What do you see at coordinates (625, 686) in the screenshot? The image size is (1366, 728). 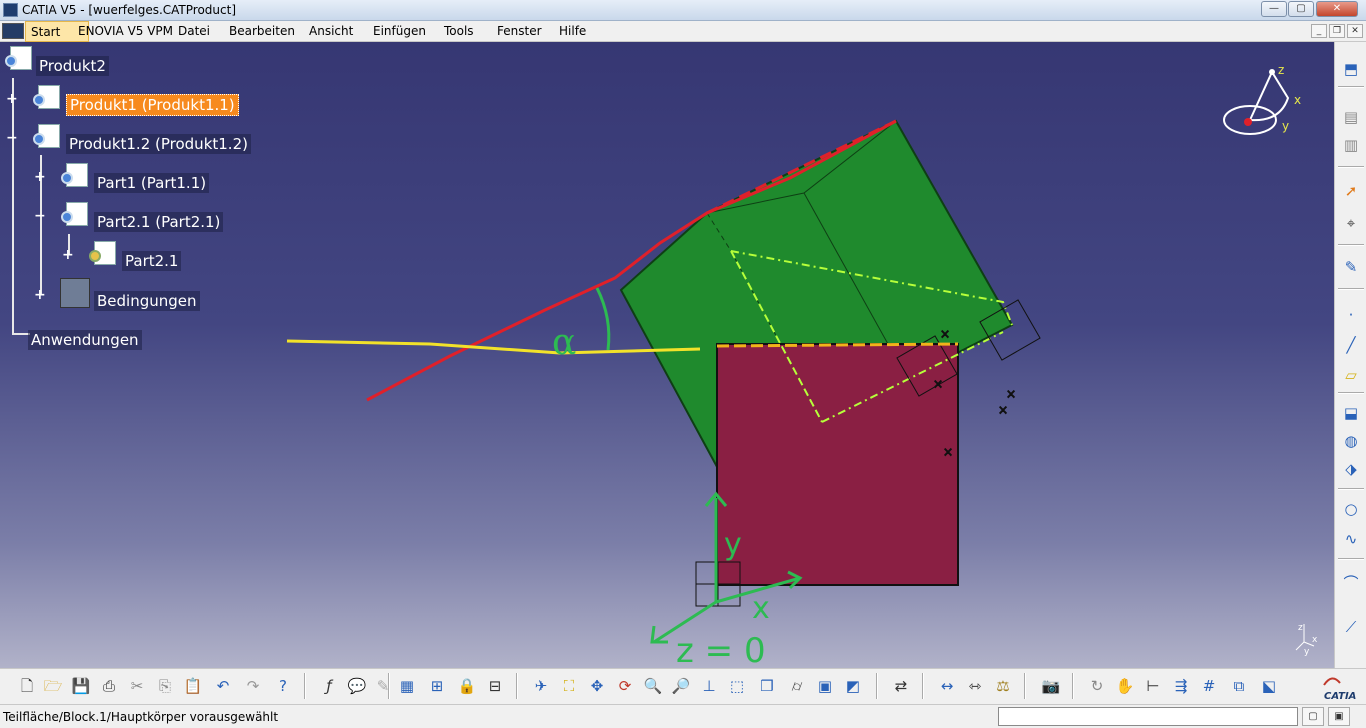 I see `rotate-icon: ⟳` at bounding box center [625, 686].